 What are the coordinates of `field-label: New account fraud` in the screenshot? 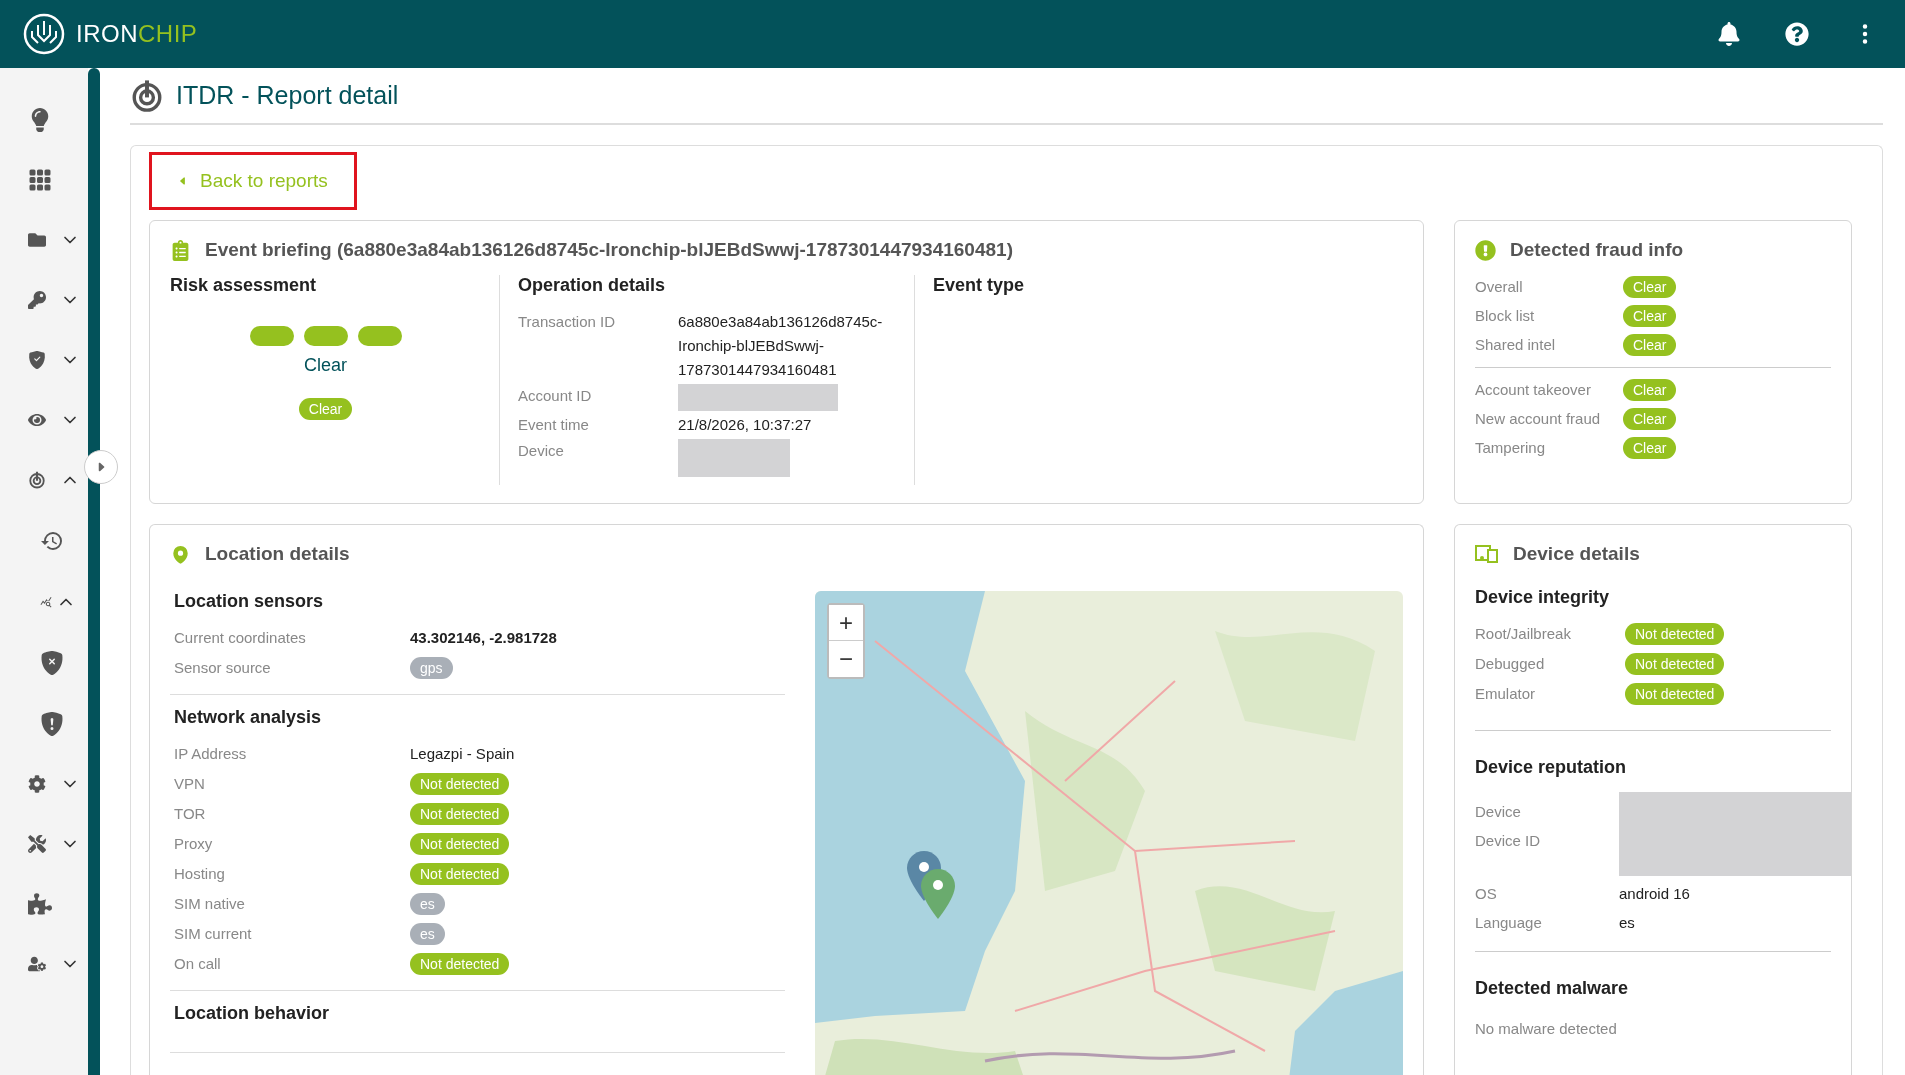 It's located at (1538, 419).